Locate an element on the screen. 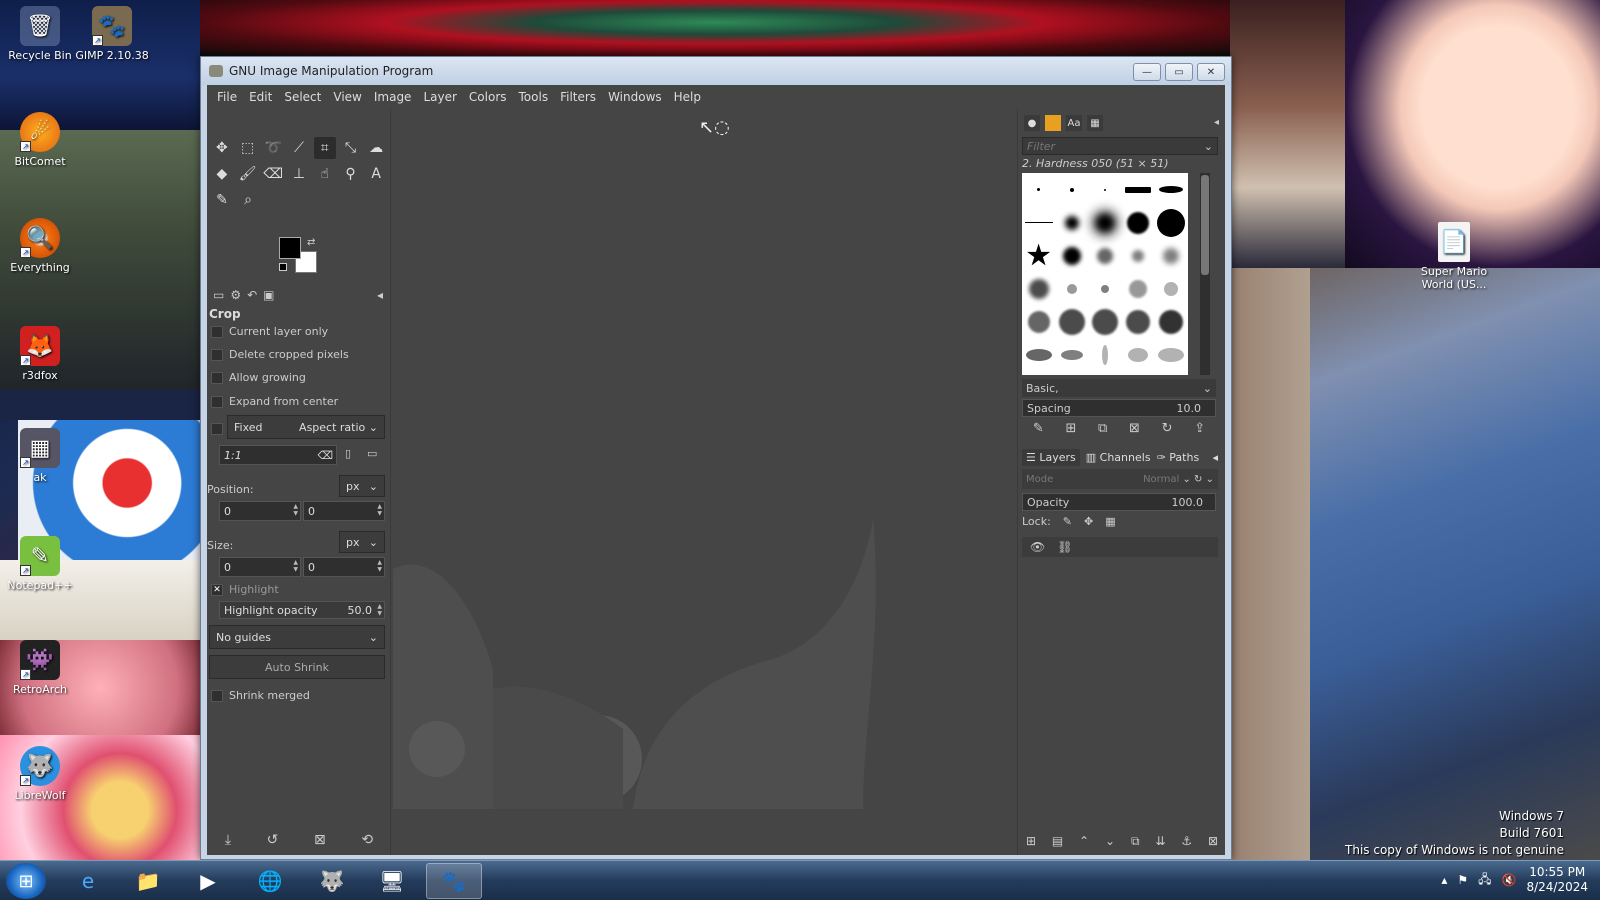  edit-brush-icon: ✎ is located at coordinates (1038, 428).